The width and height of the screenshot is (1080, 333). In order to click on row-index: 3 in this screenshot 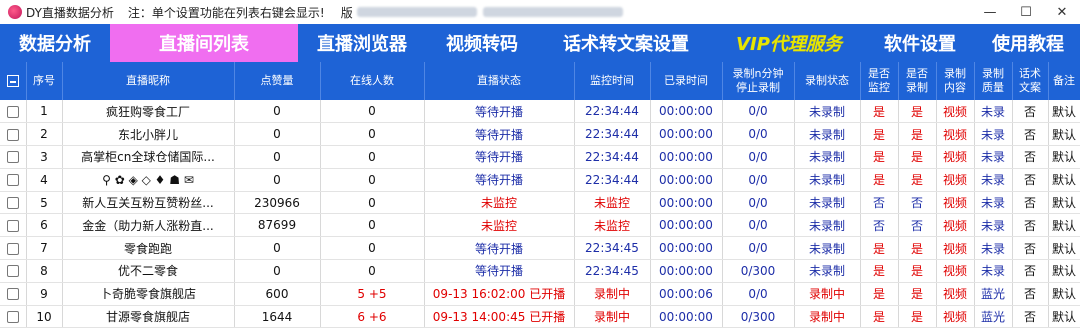, I will do `click(44, 157)`.